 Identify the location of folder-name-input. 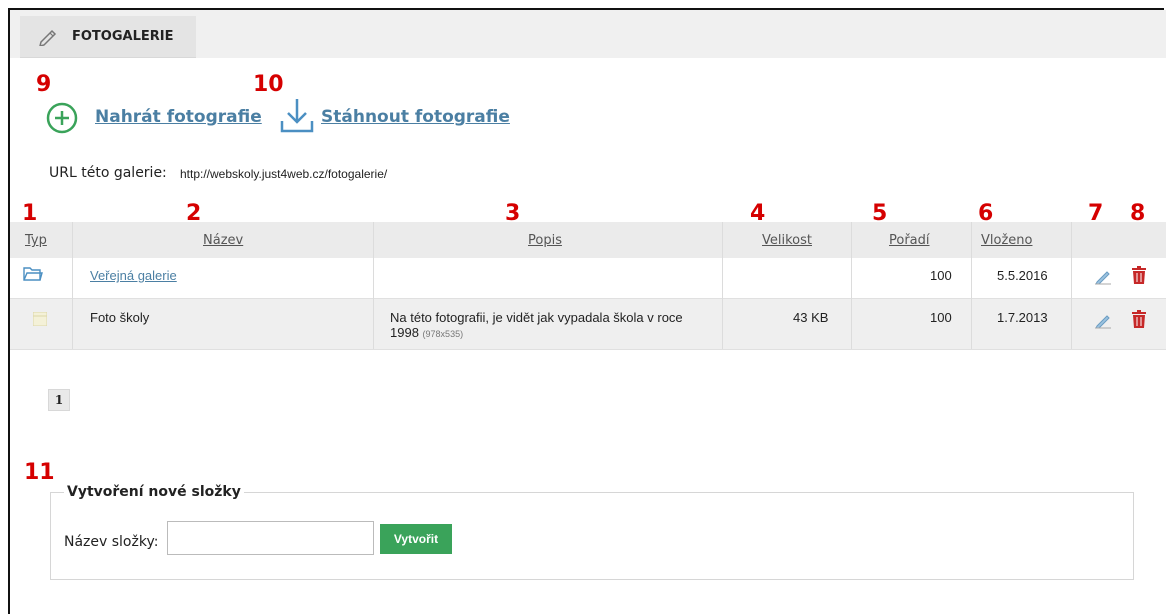
(270, 538).